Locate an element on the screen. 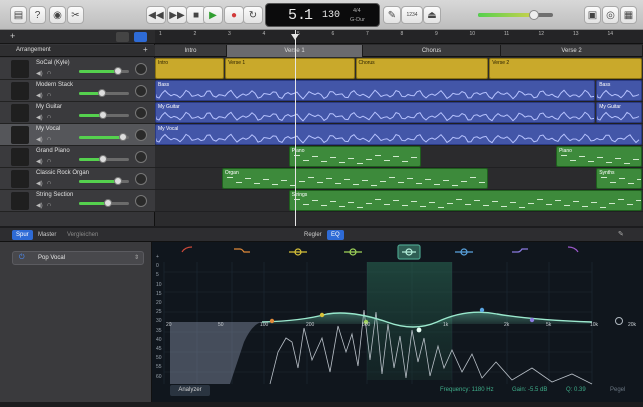  record-button: ● is located at coordinates (234, 15).